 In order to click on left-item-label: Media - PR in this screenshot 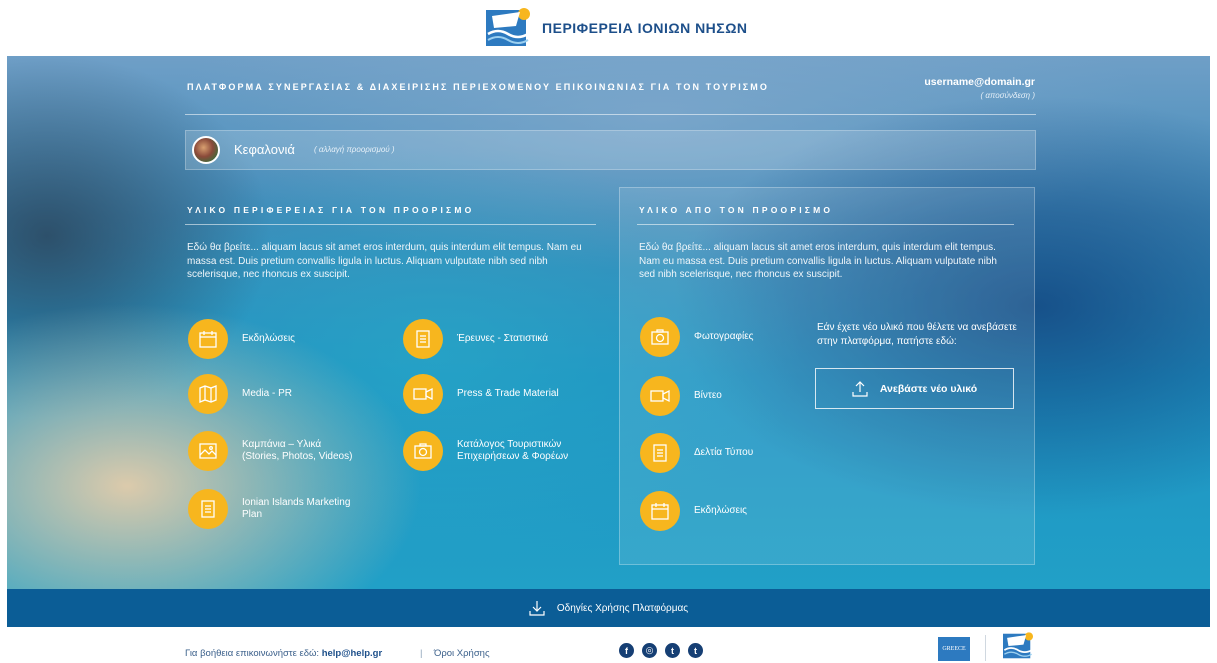, I will do `click(267, 393)`.